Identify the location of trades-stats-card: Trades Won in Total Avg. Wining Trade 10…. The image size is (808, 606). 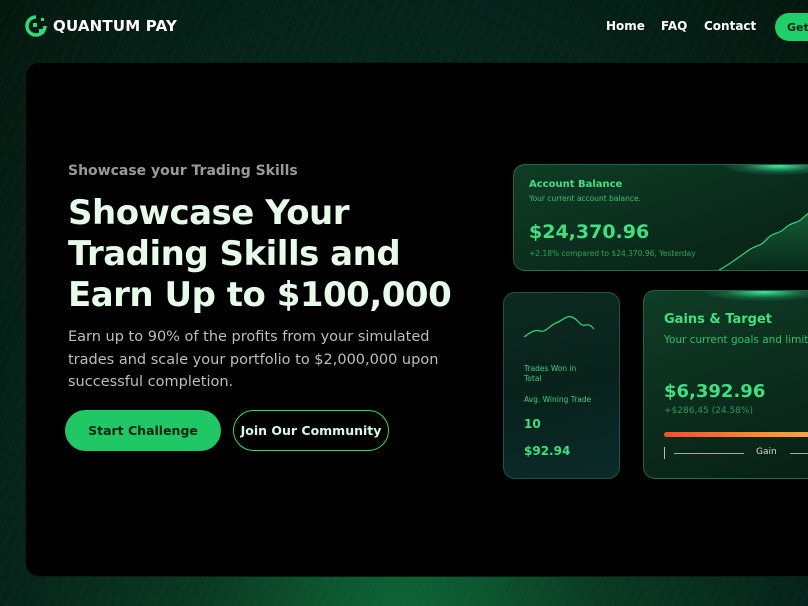
(561, 385).